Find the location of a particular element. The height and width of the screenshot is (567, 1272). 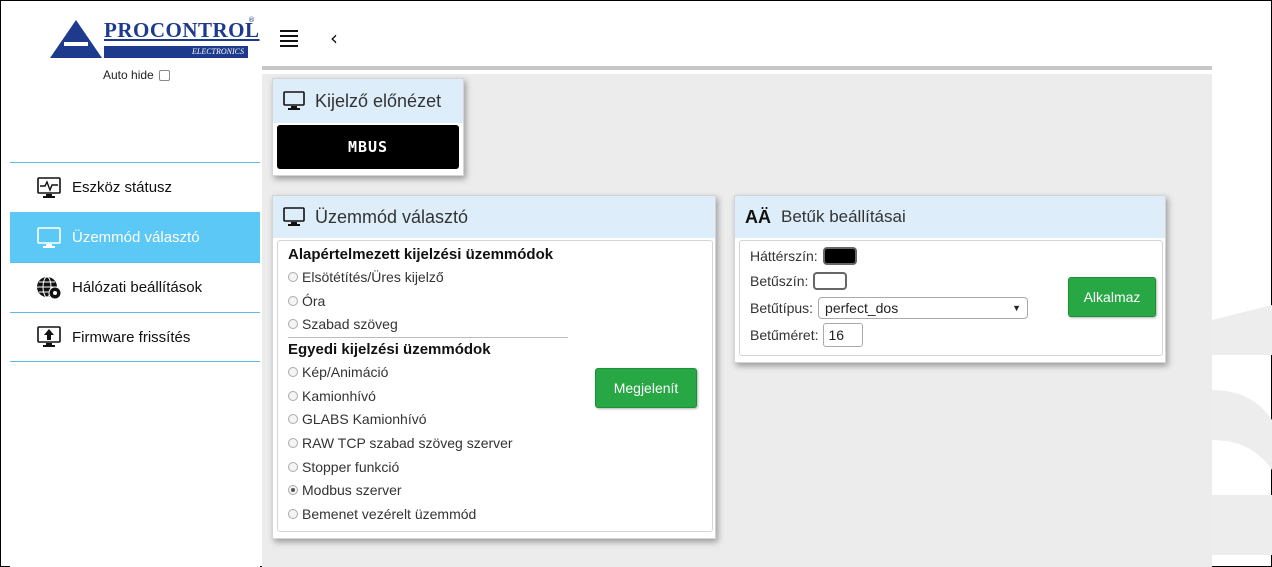

group-divider is located at coordinates (428, 338).